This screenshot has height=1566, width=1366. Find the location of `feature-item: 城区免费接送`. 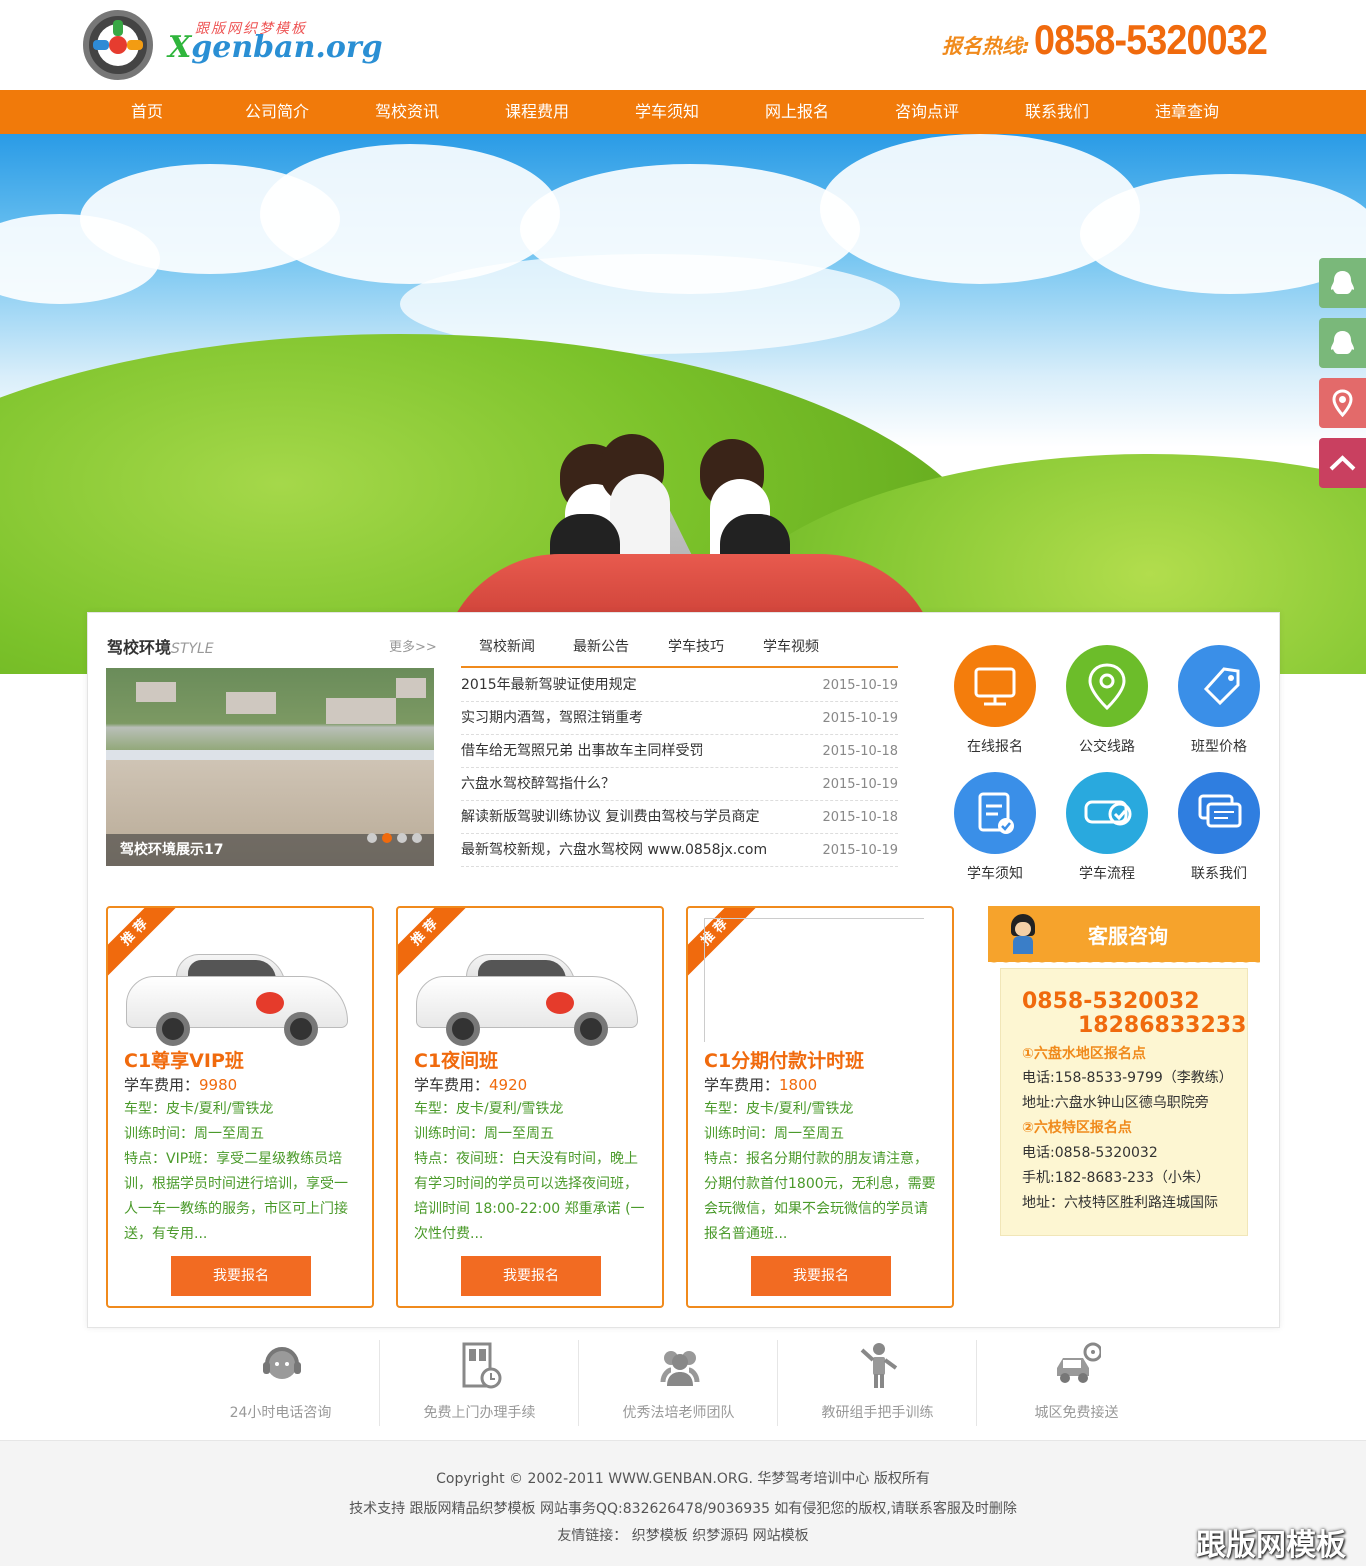

feature-item: 城区免费接送 is located at coordinates (1076, 1383).